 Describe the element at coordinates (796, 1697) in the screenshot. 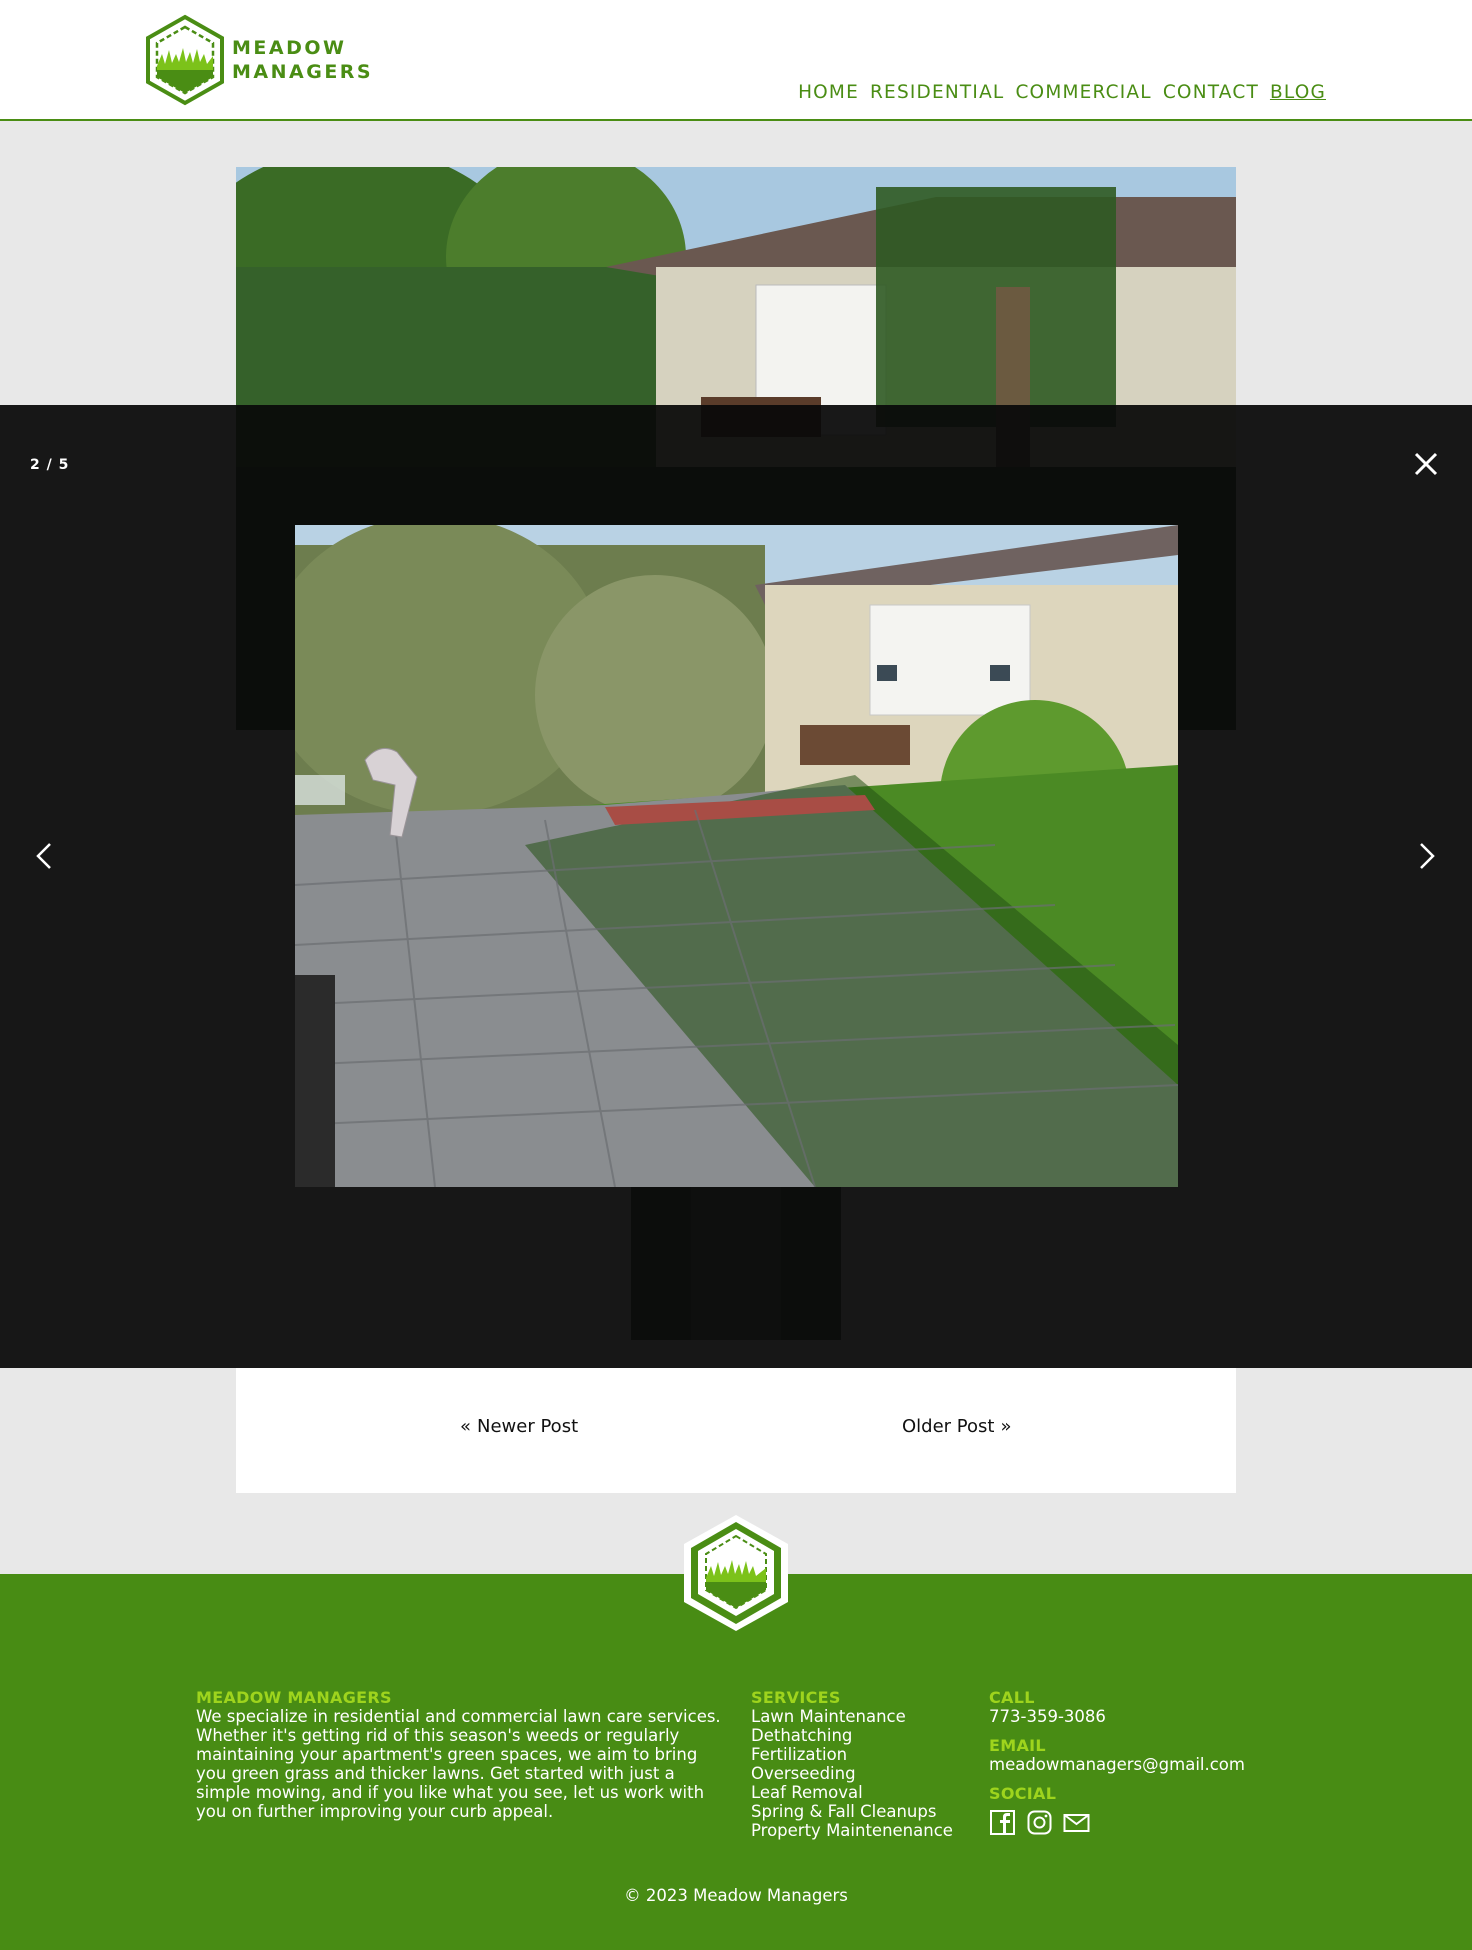

I see `footer-services-title: SERVICES` at that location.